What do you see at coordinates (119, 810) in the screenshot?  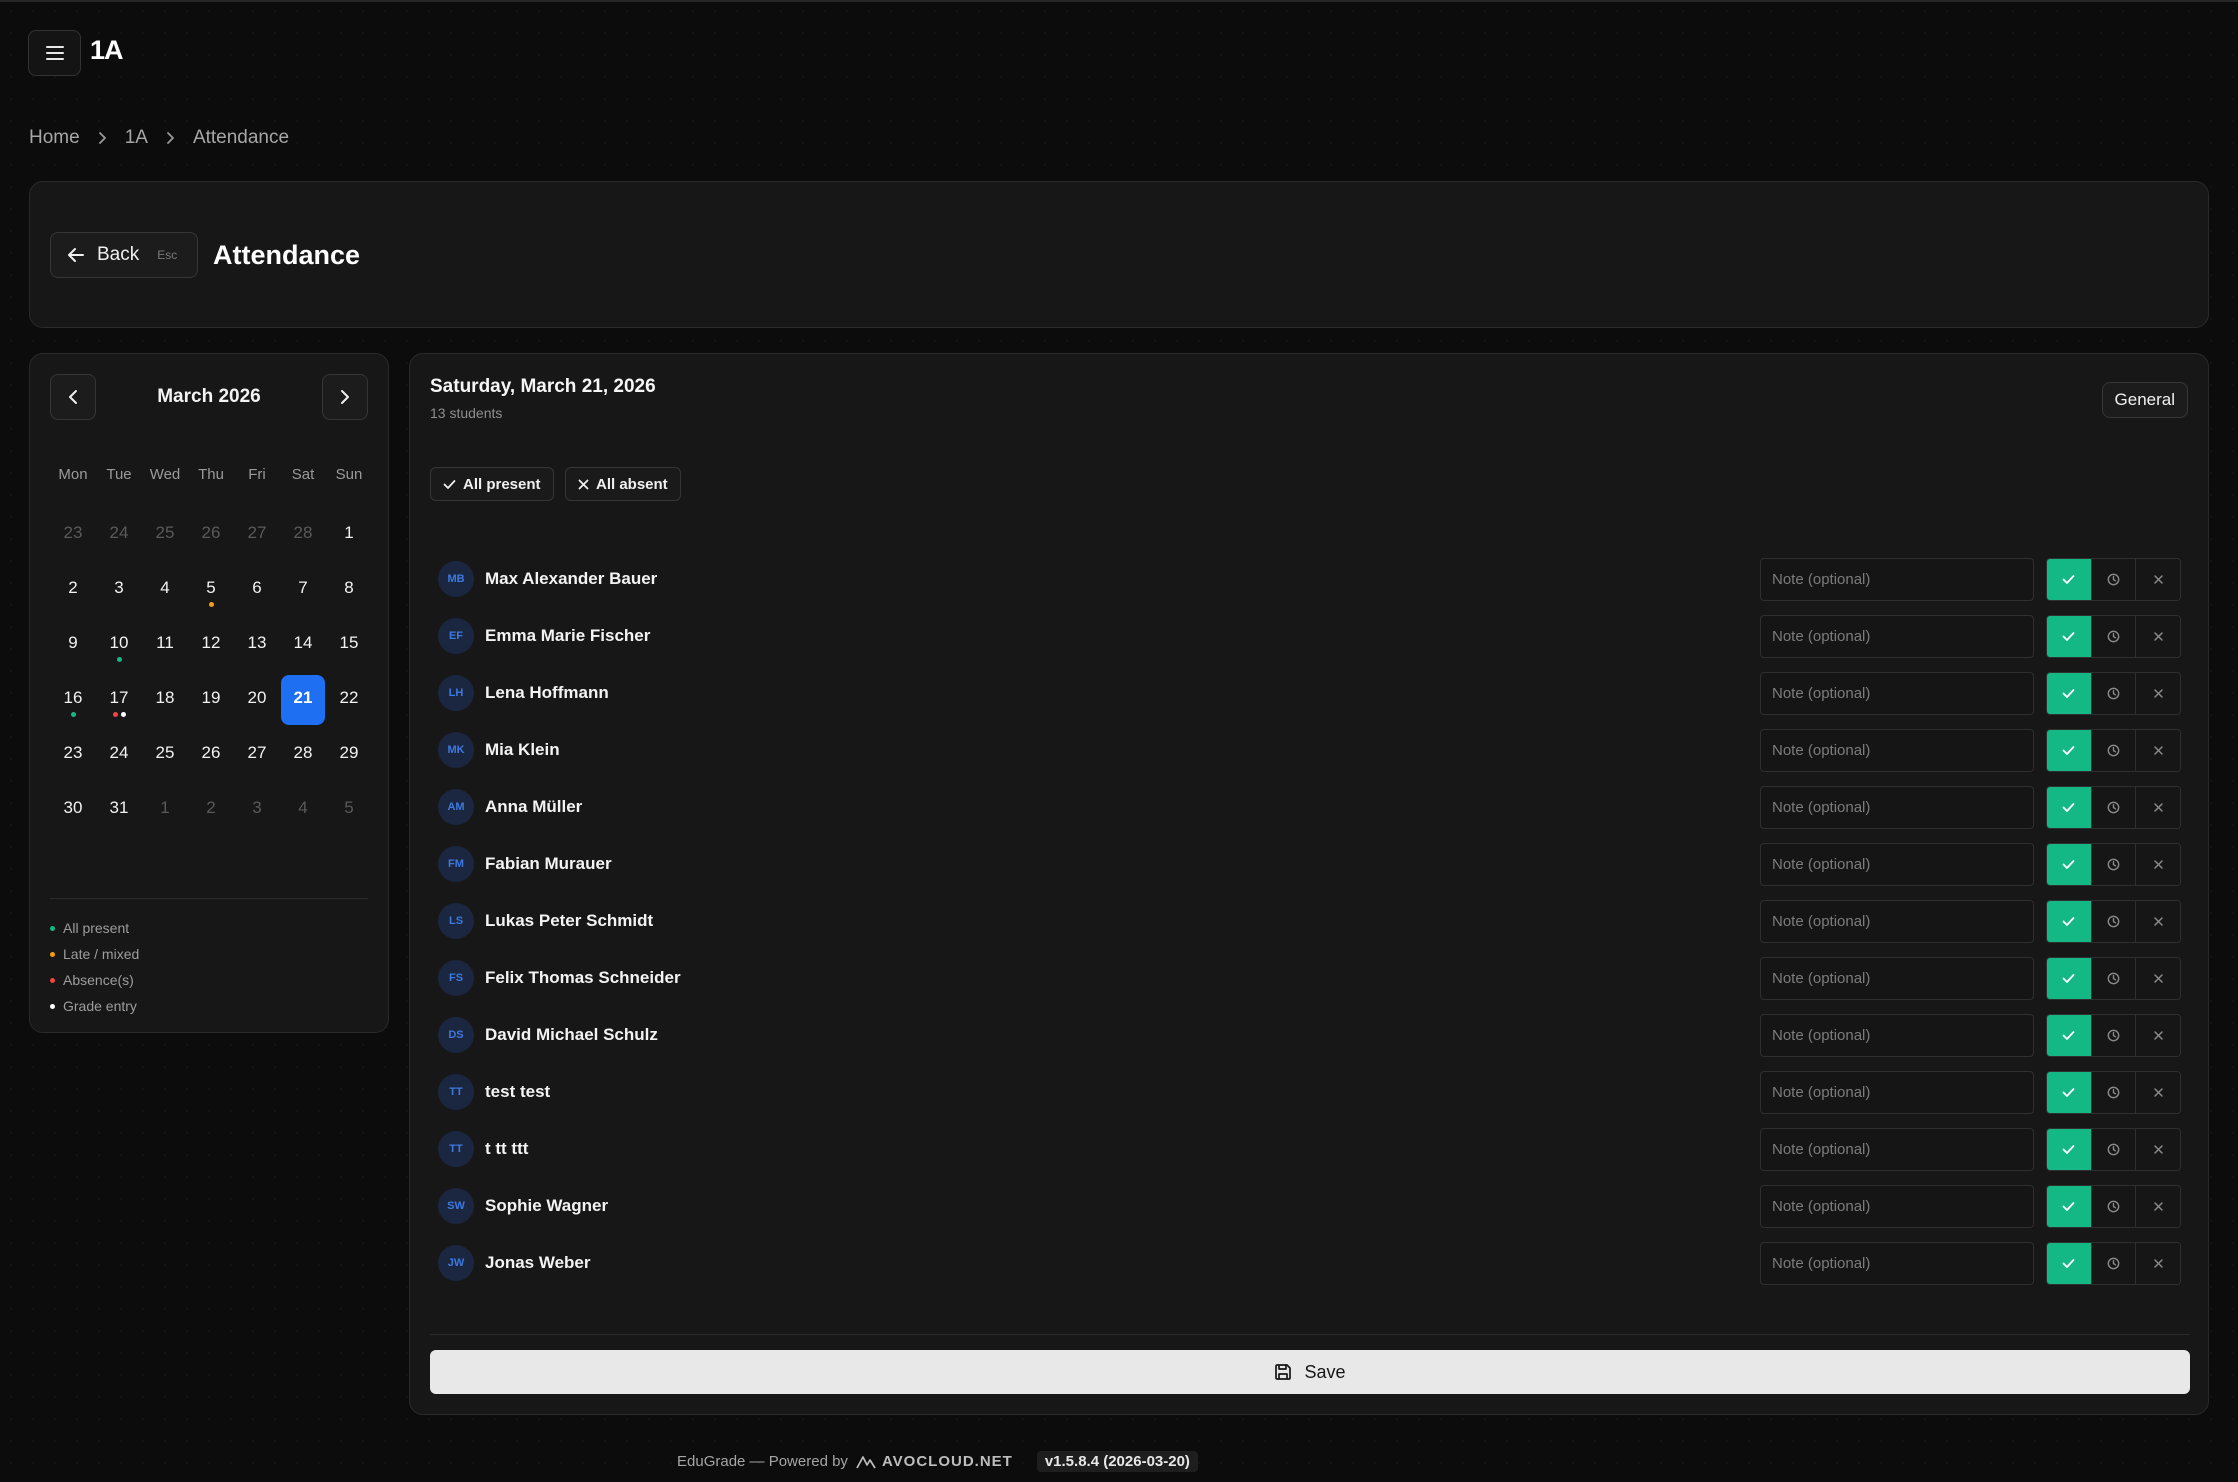 I see `calendar-day: 31` at bounding box center [119, 810].